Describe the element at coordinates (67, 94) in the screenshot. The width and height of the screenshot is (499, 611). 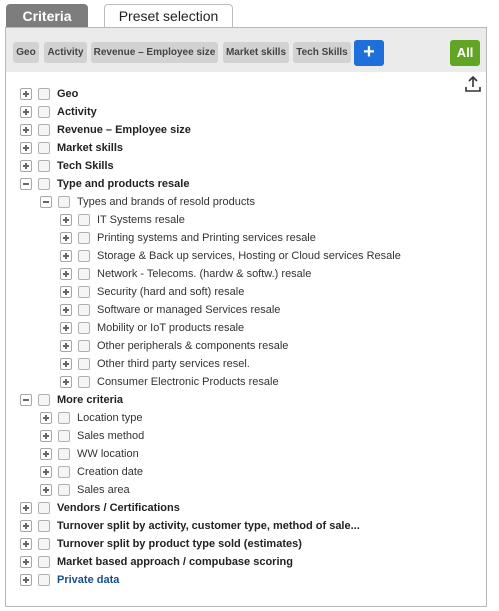
I see `tree-item-label: Geo` at that location.